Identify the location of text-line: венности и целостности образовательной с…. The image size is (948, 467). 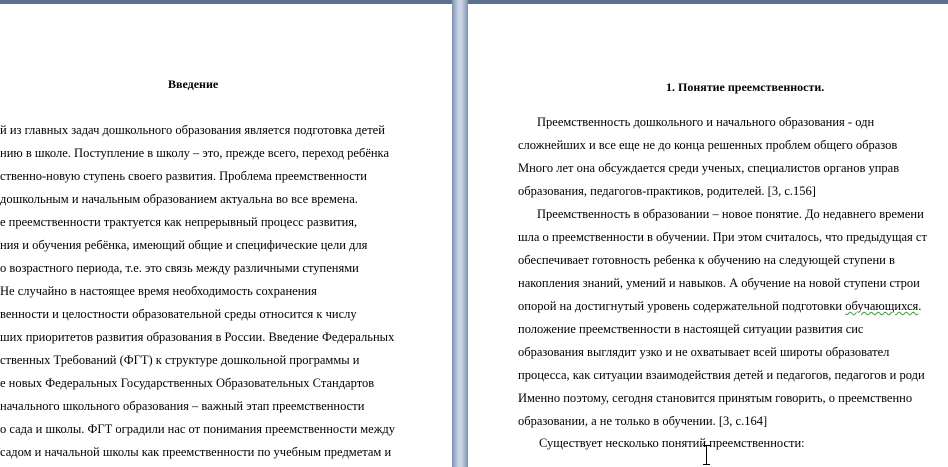
(178, 314).